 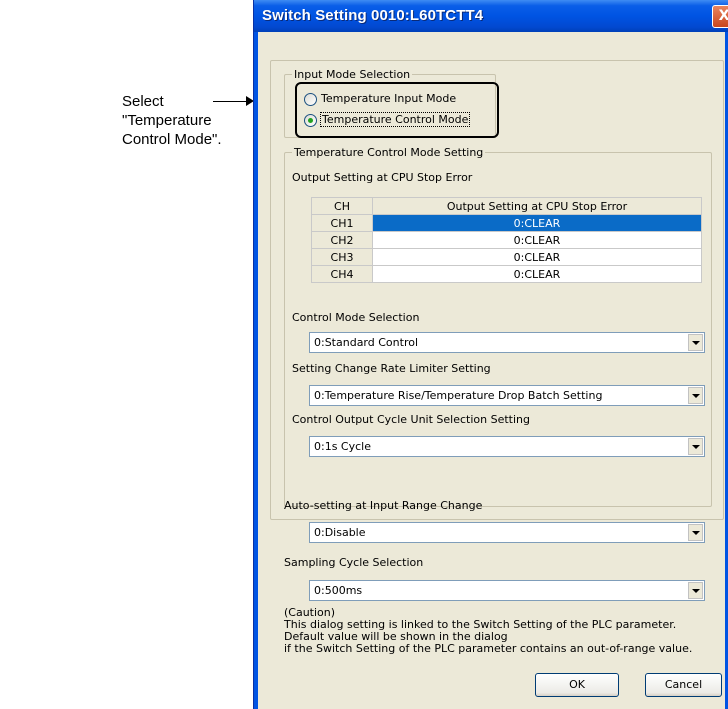 I want to click on control-mode-select: 0:Standard Control, so click(x=507, y=342).